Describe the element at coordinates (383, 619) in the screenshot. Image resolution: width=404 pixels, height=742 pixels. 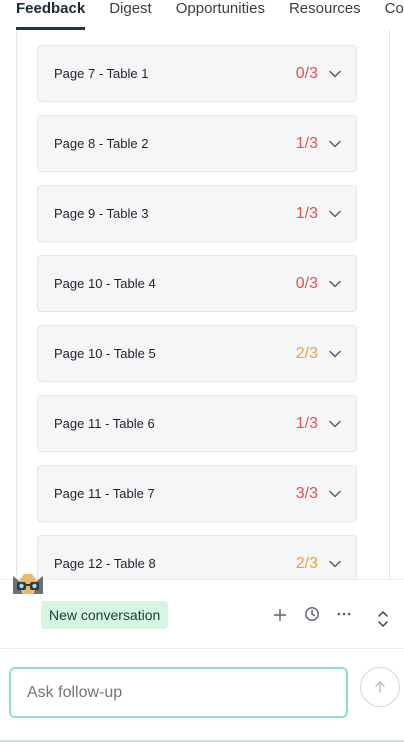
I see `expand-collapse-icon` at that location.